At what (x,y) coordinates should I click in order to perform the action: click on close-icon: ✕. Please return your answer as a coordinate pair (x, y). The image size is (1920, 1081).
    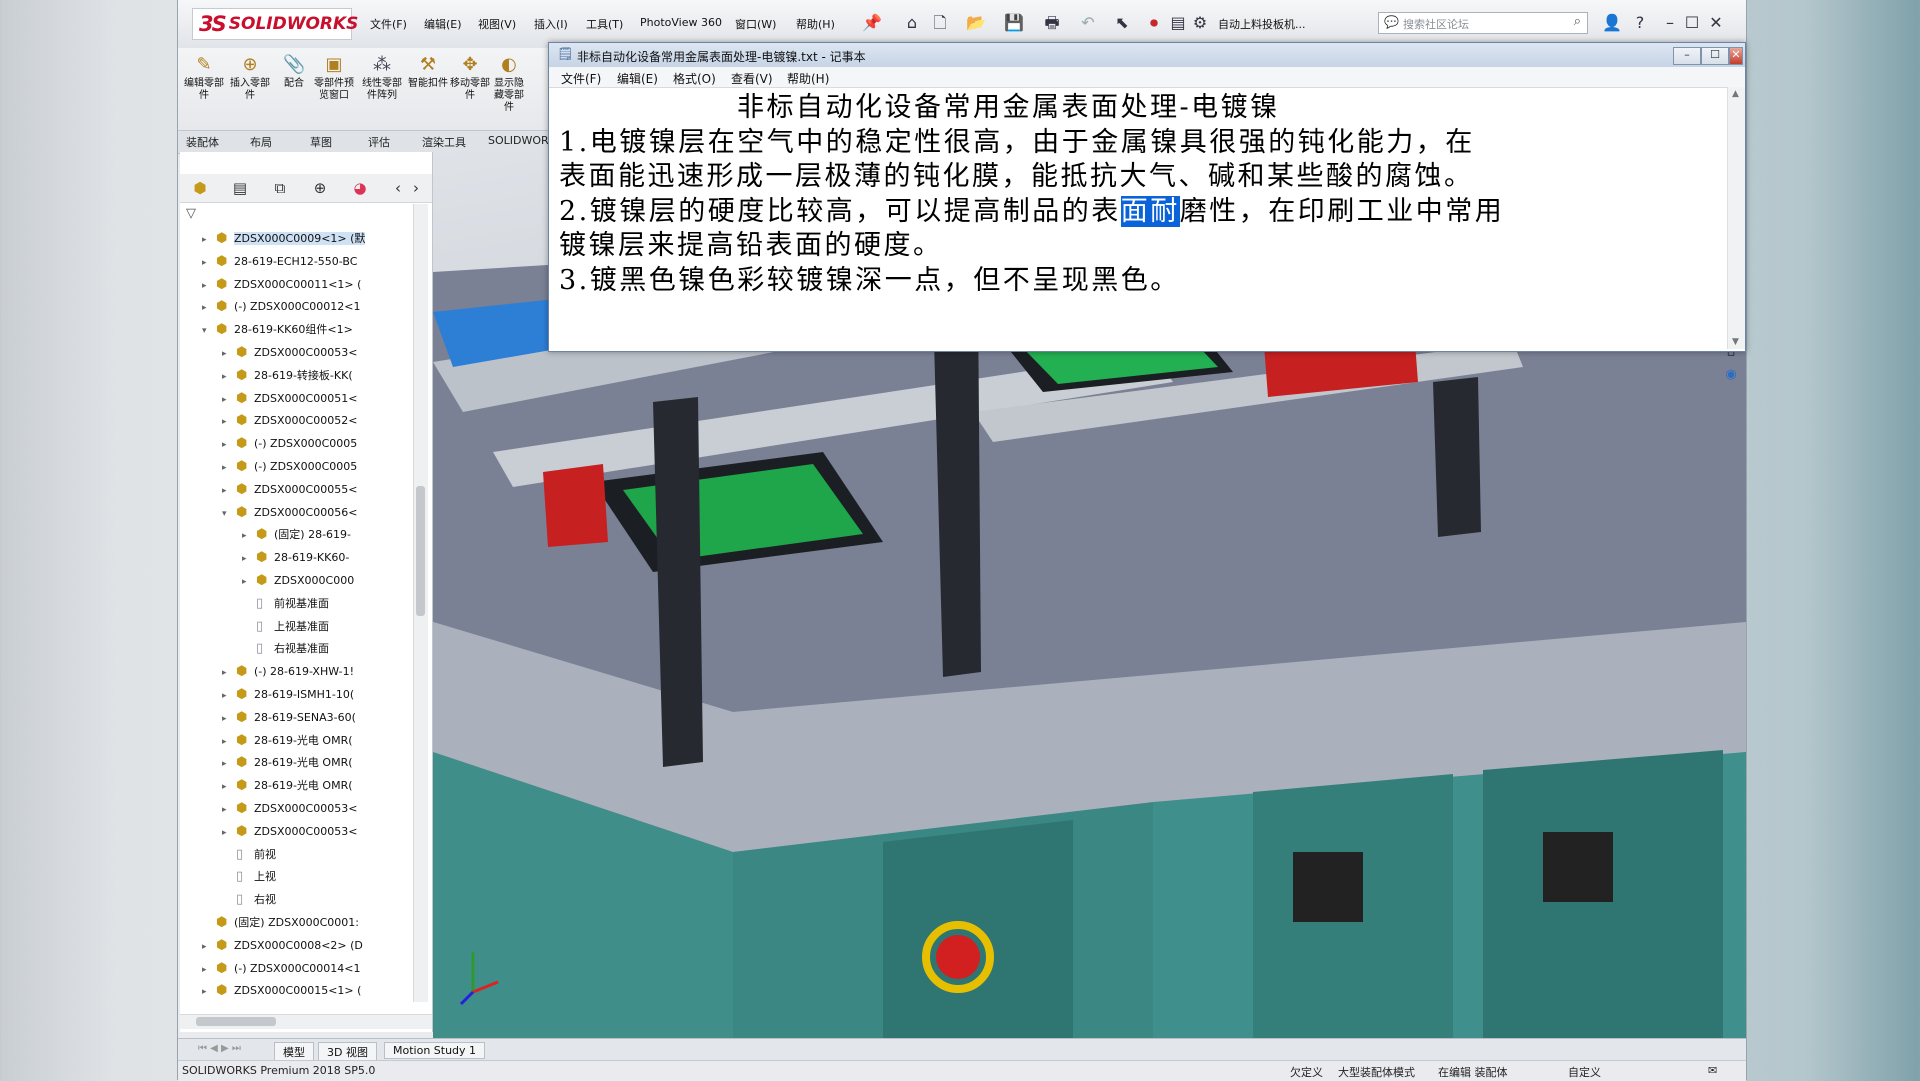
    Looking at the image, I should click on (1716, 23).